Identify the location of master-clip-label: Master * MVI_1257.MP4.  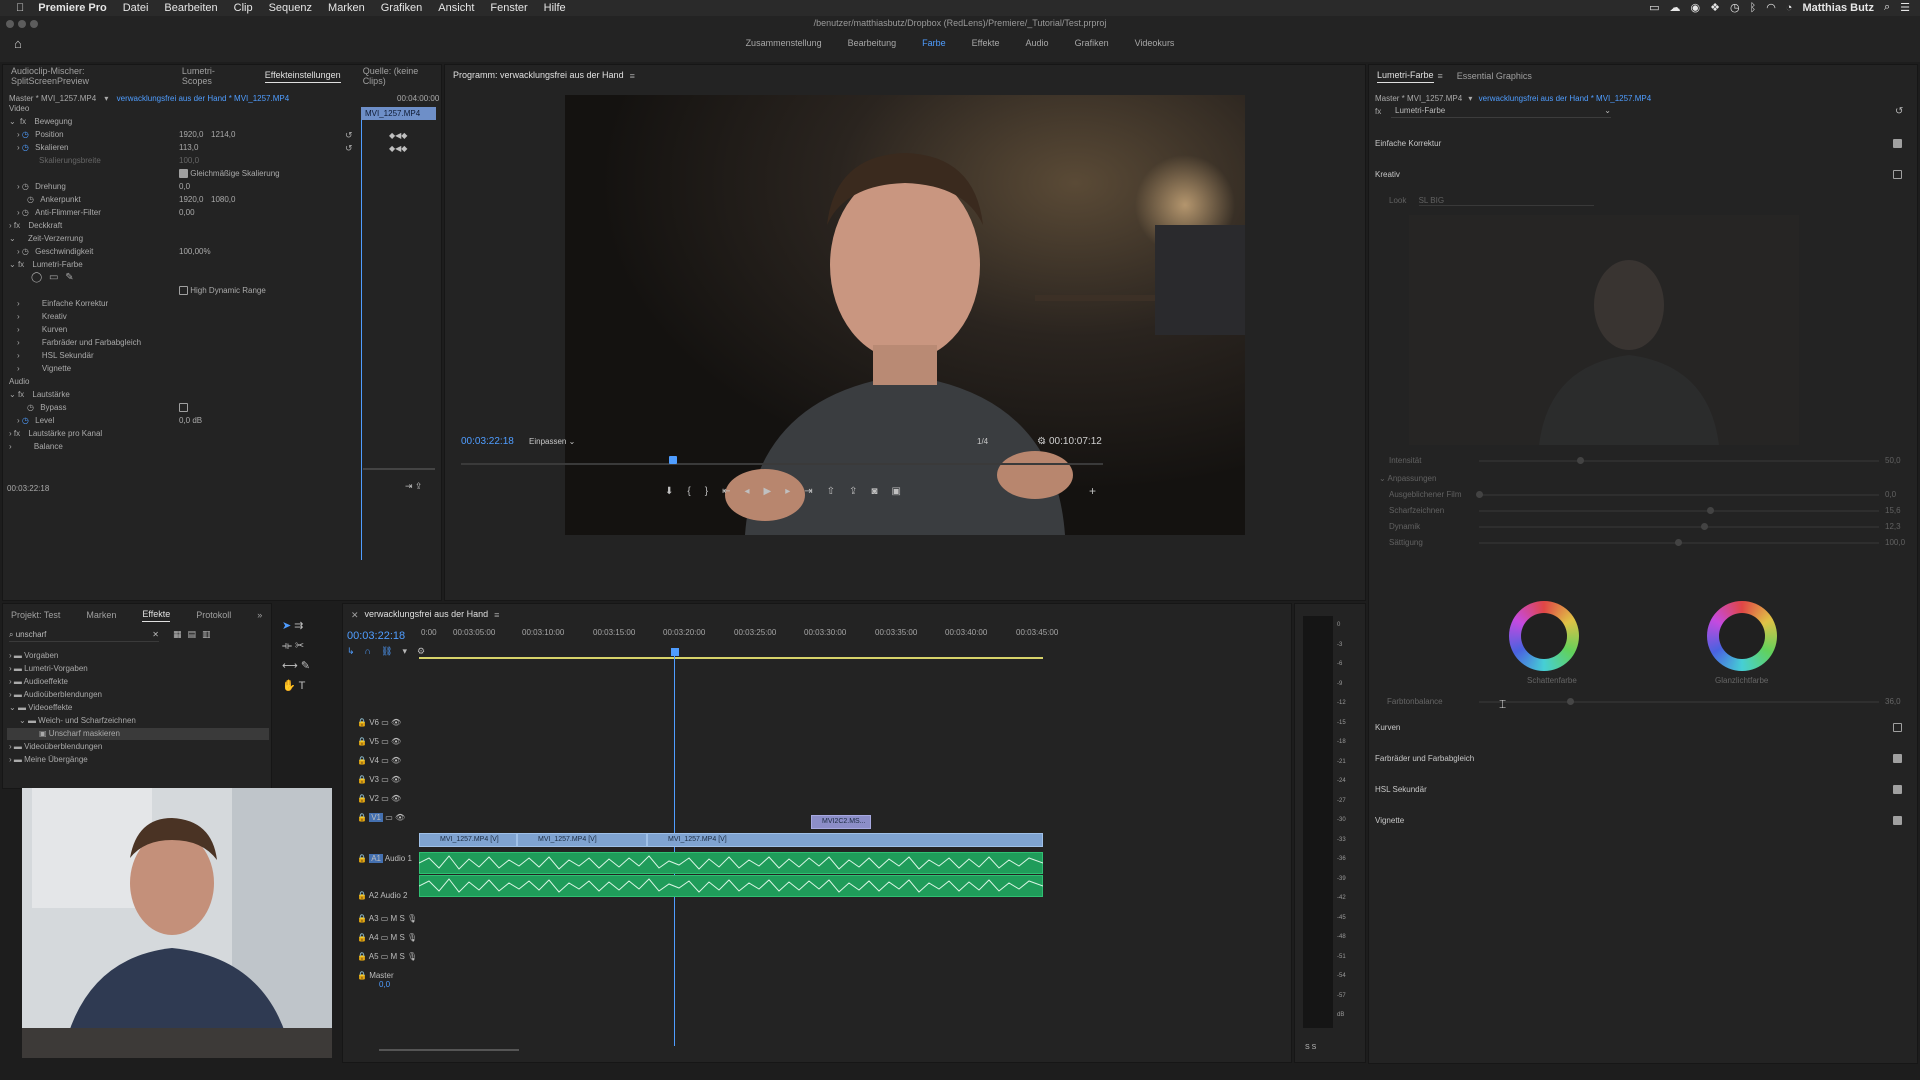
(52, 98).